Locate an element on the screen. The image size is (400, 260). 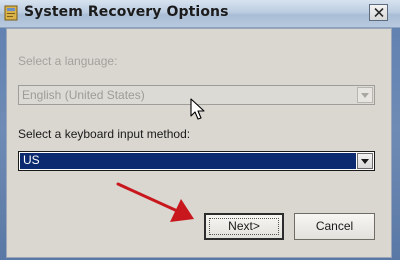
focus-rectangle is located at coordinates (244, 226).